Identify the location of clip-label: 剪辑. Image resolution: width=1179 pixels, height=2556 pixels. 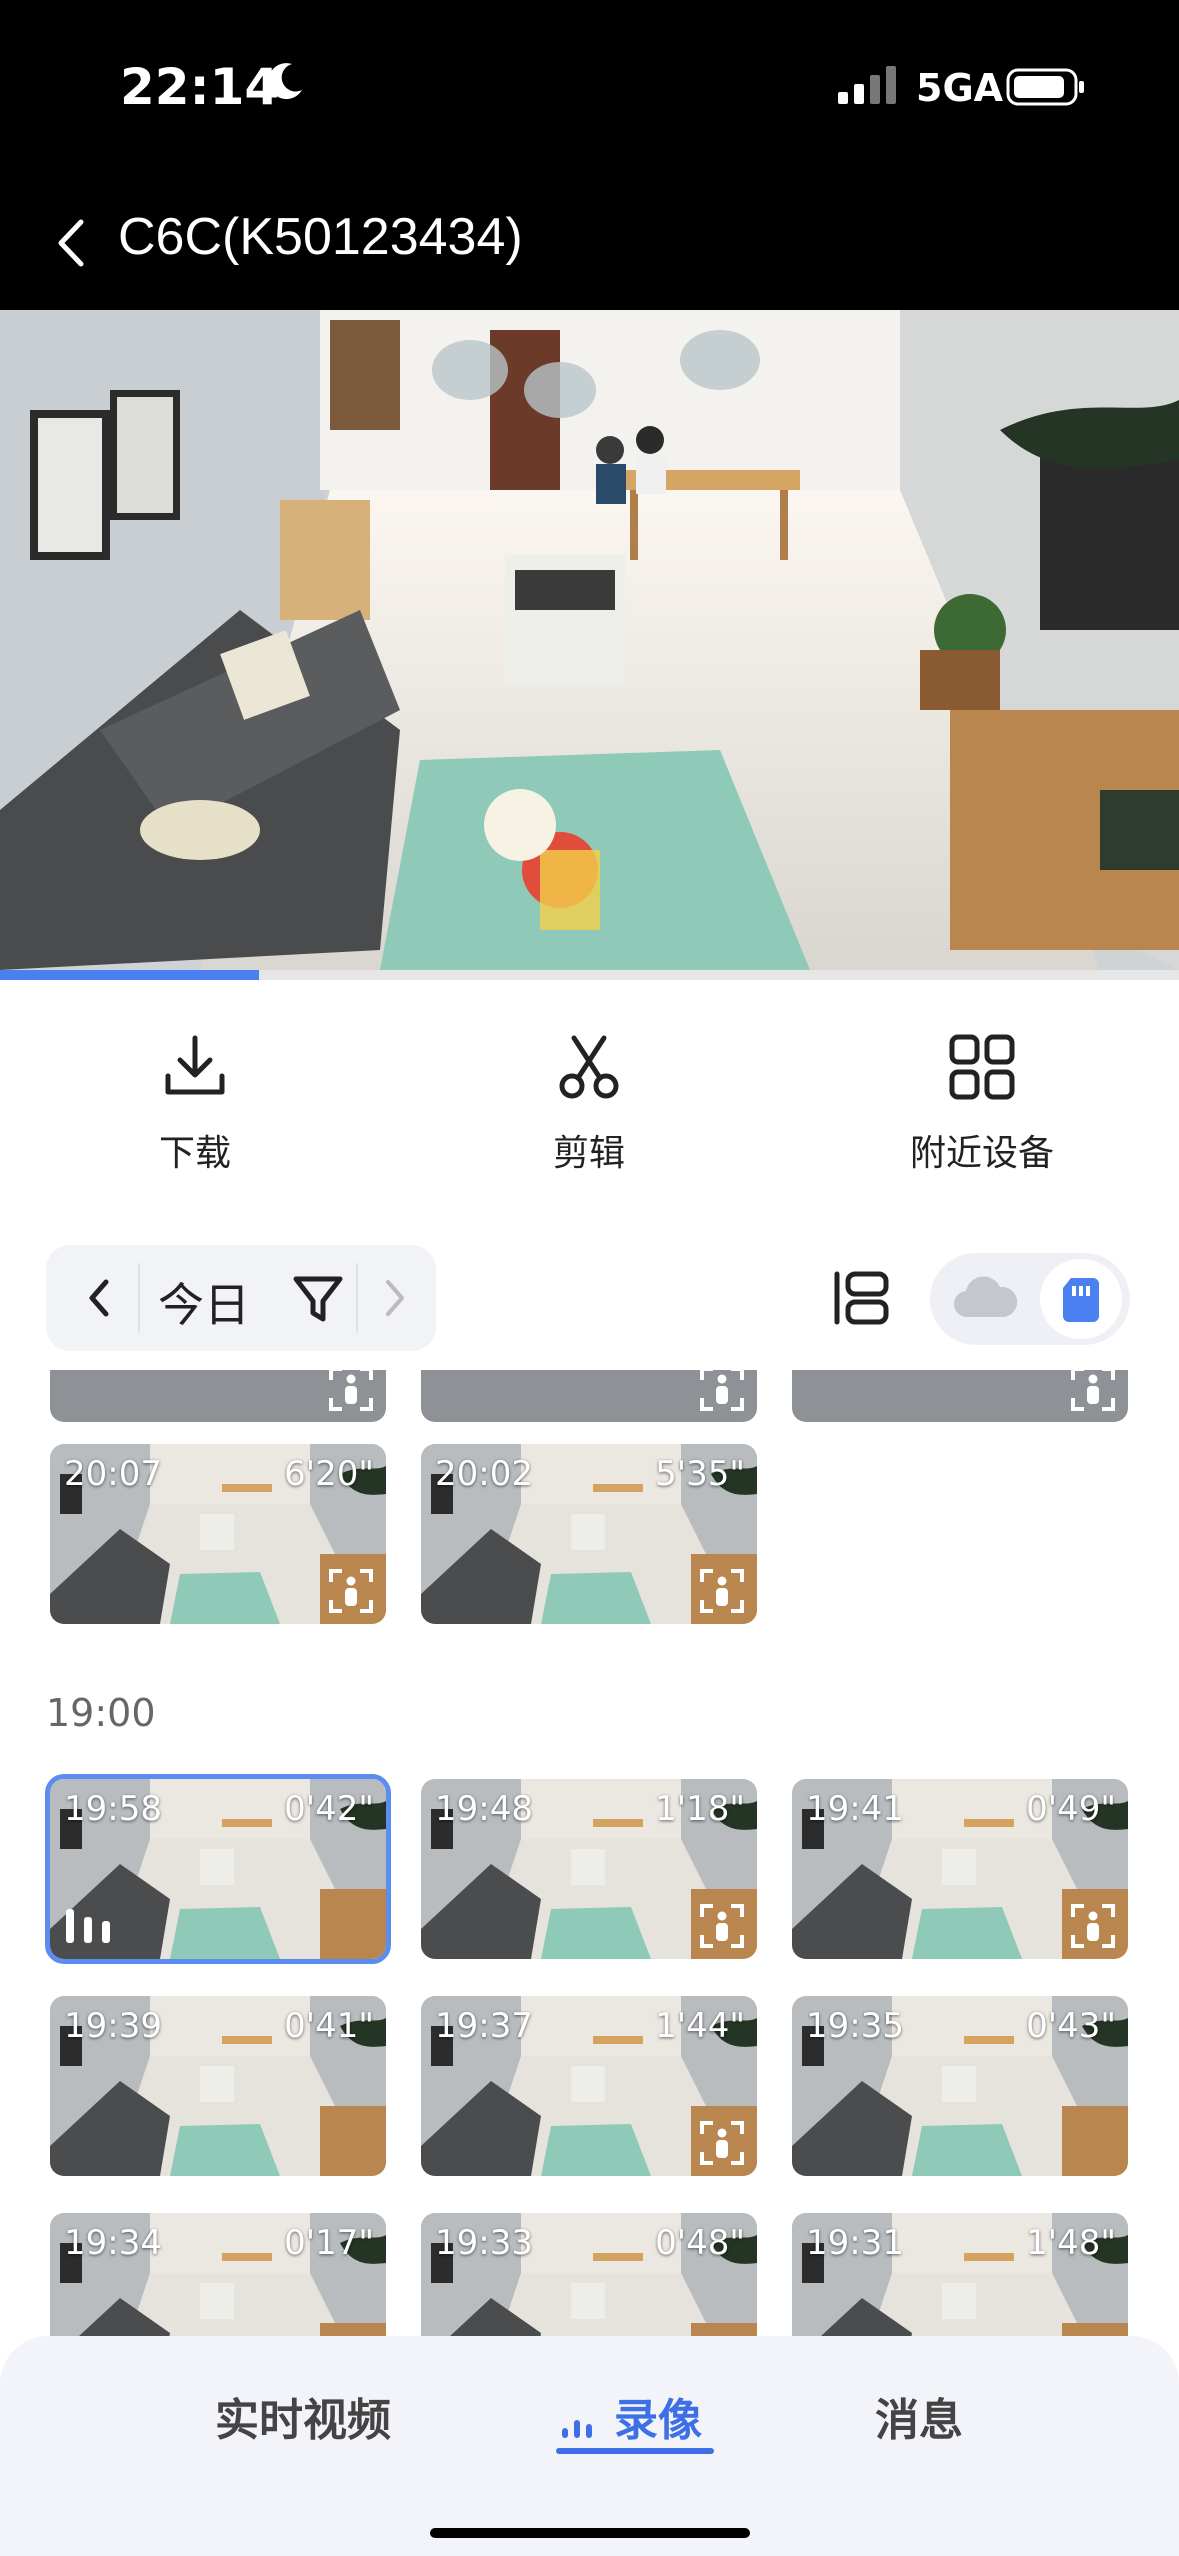
(588, 1153).